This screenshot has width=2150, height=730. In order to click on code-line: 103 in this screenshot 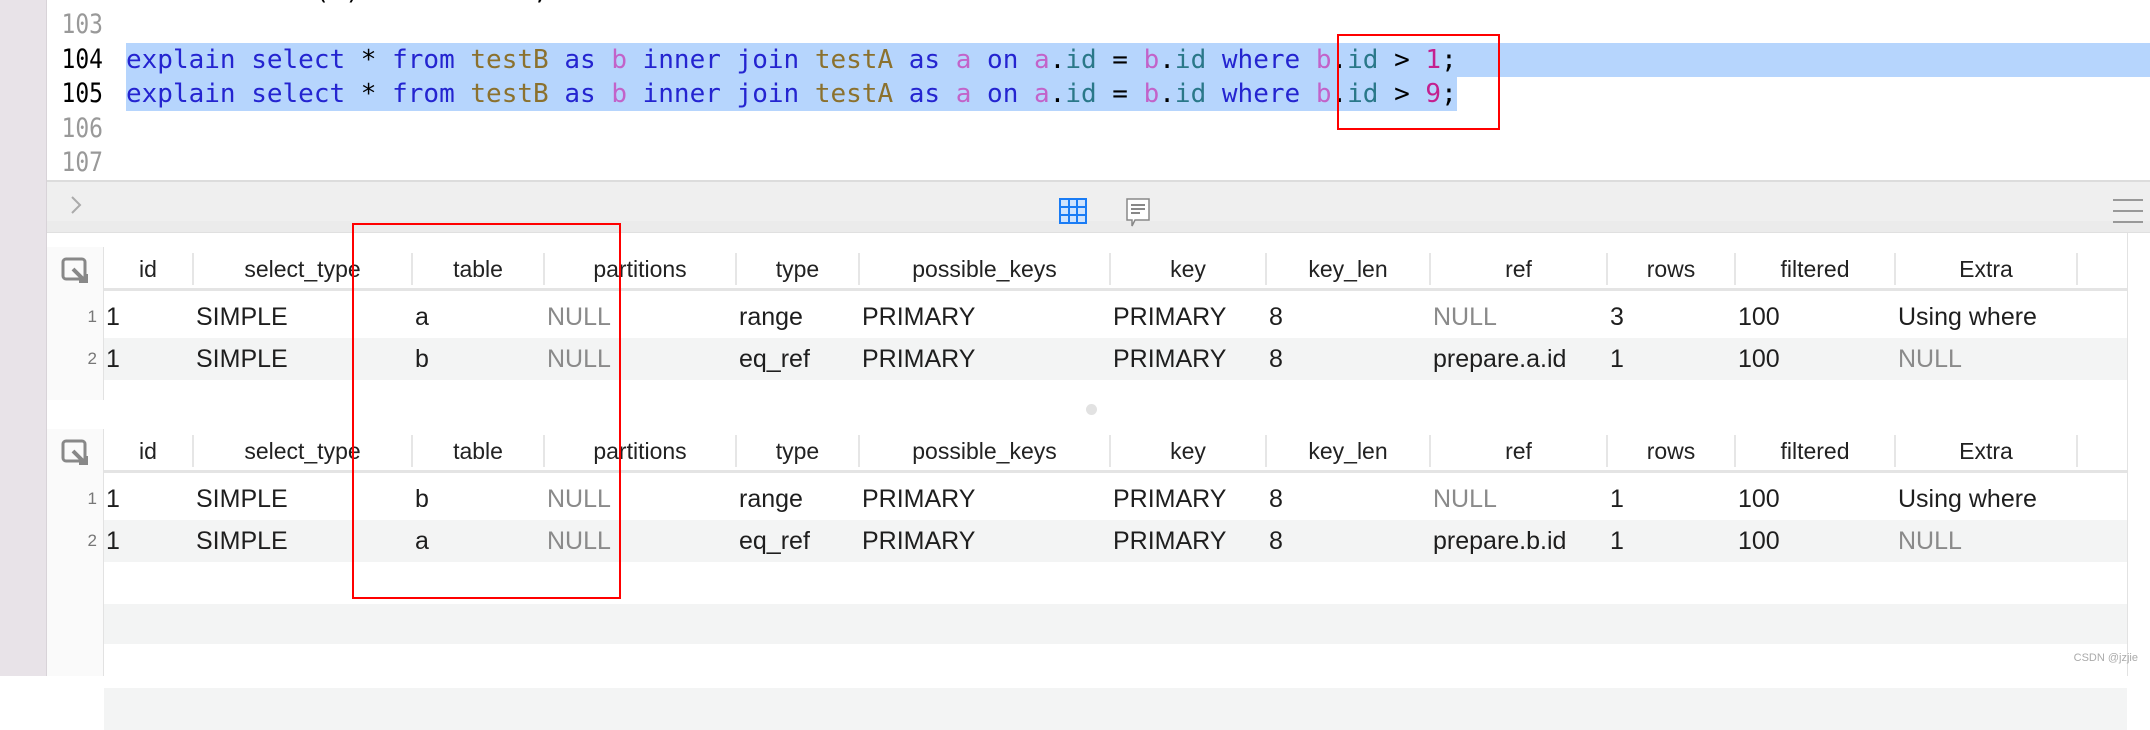, I will do `click(1098, 25)`.